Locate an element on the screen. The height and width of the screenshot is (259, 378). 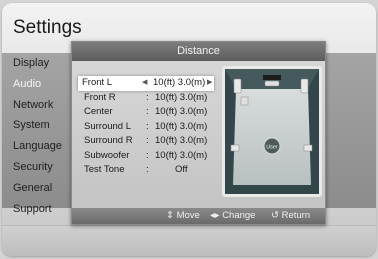
tv-icon is located at coordinates (272, 77).